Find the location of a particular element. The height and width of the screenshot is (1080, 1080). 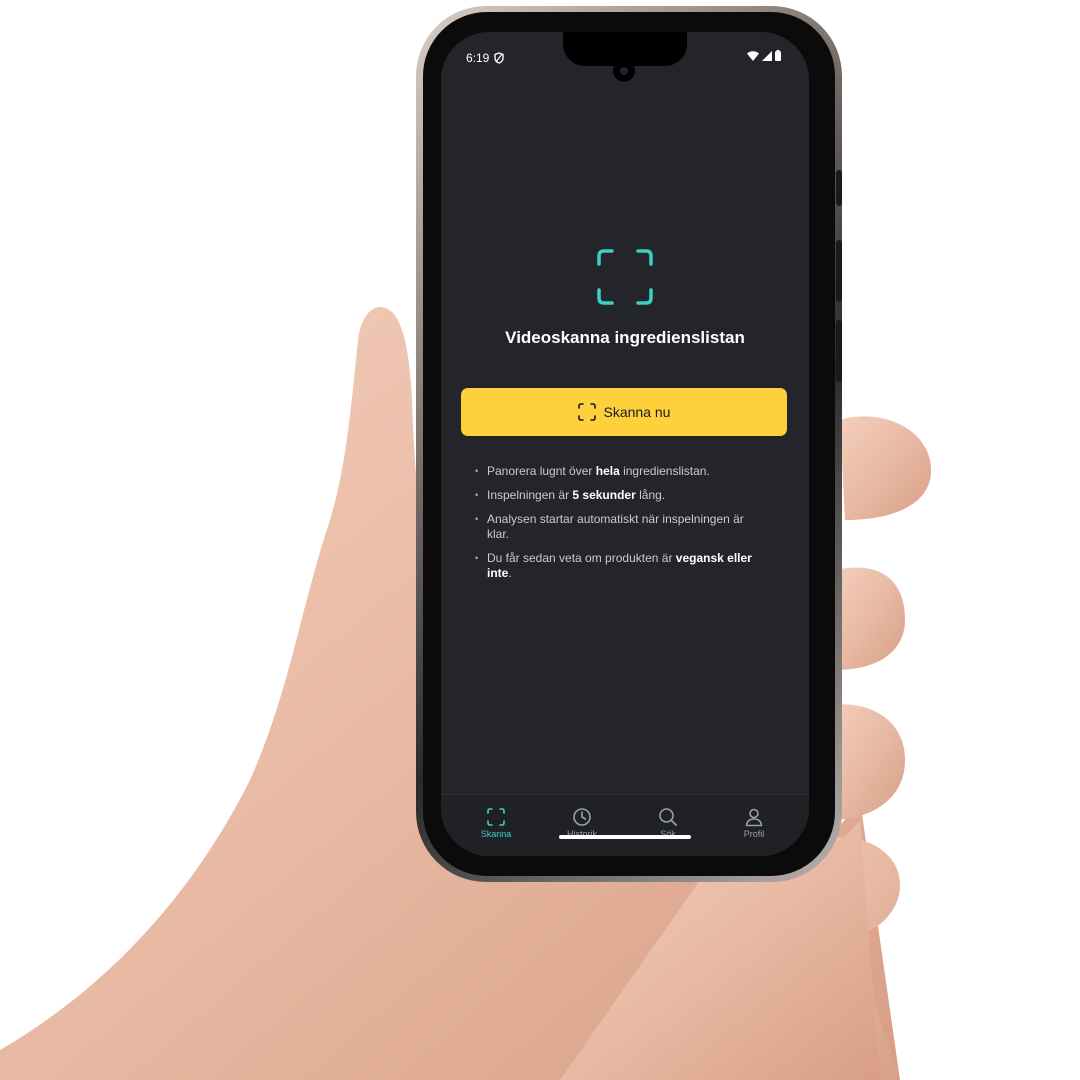

clock-icon is located at coordinates (582, 817).